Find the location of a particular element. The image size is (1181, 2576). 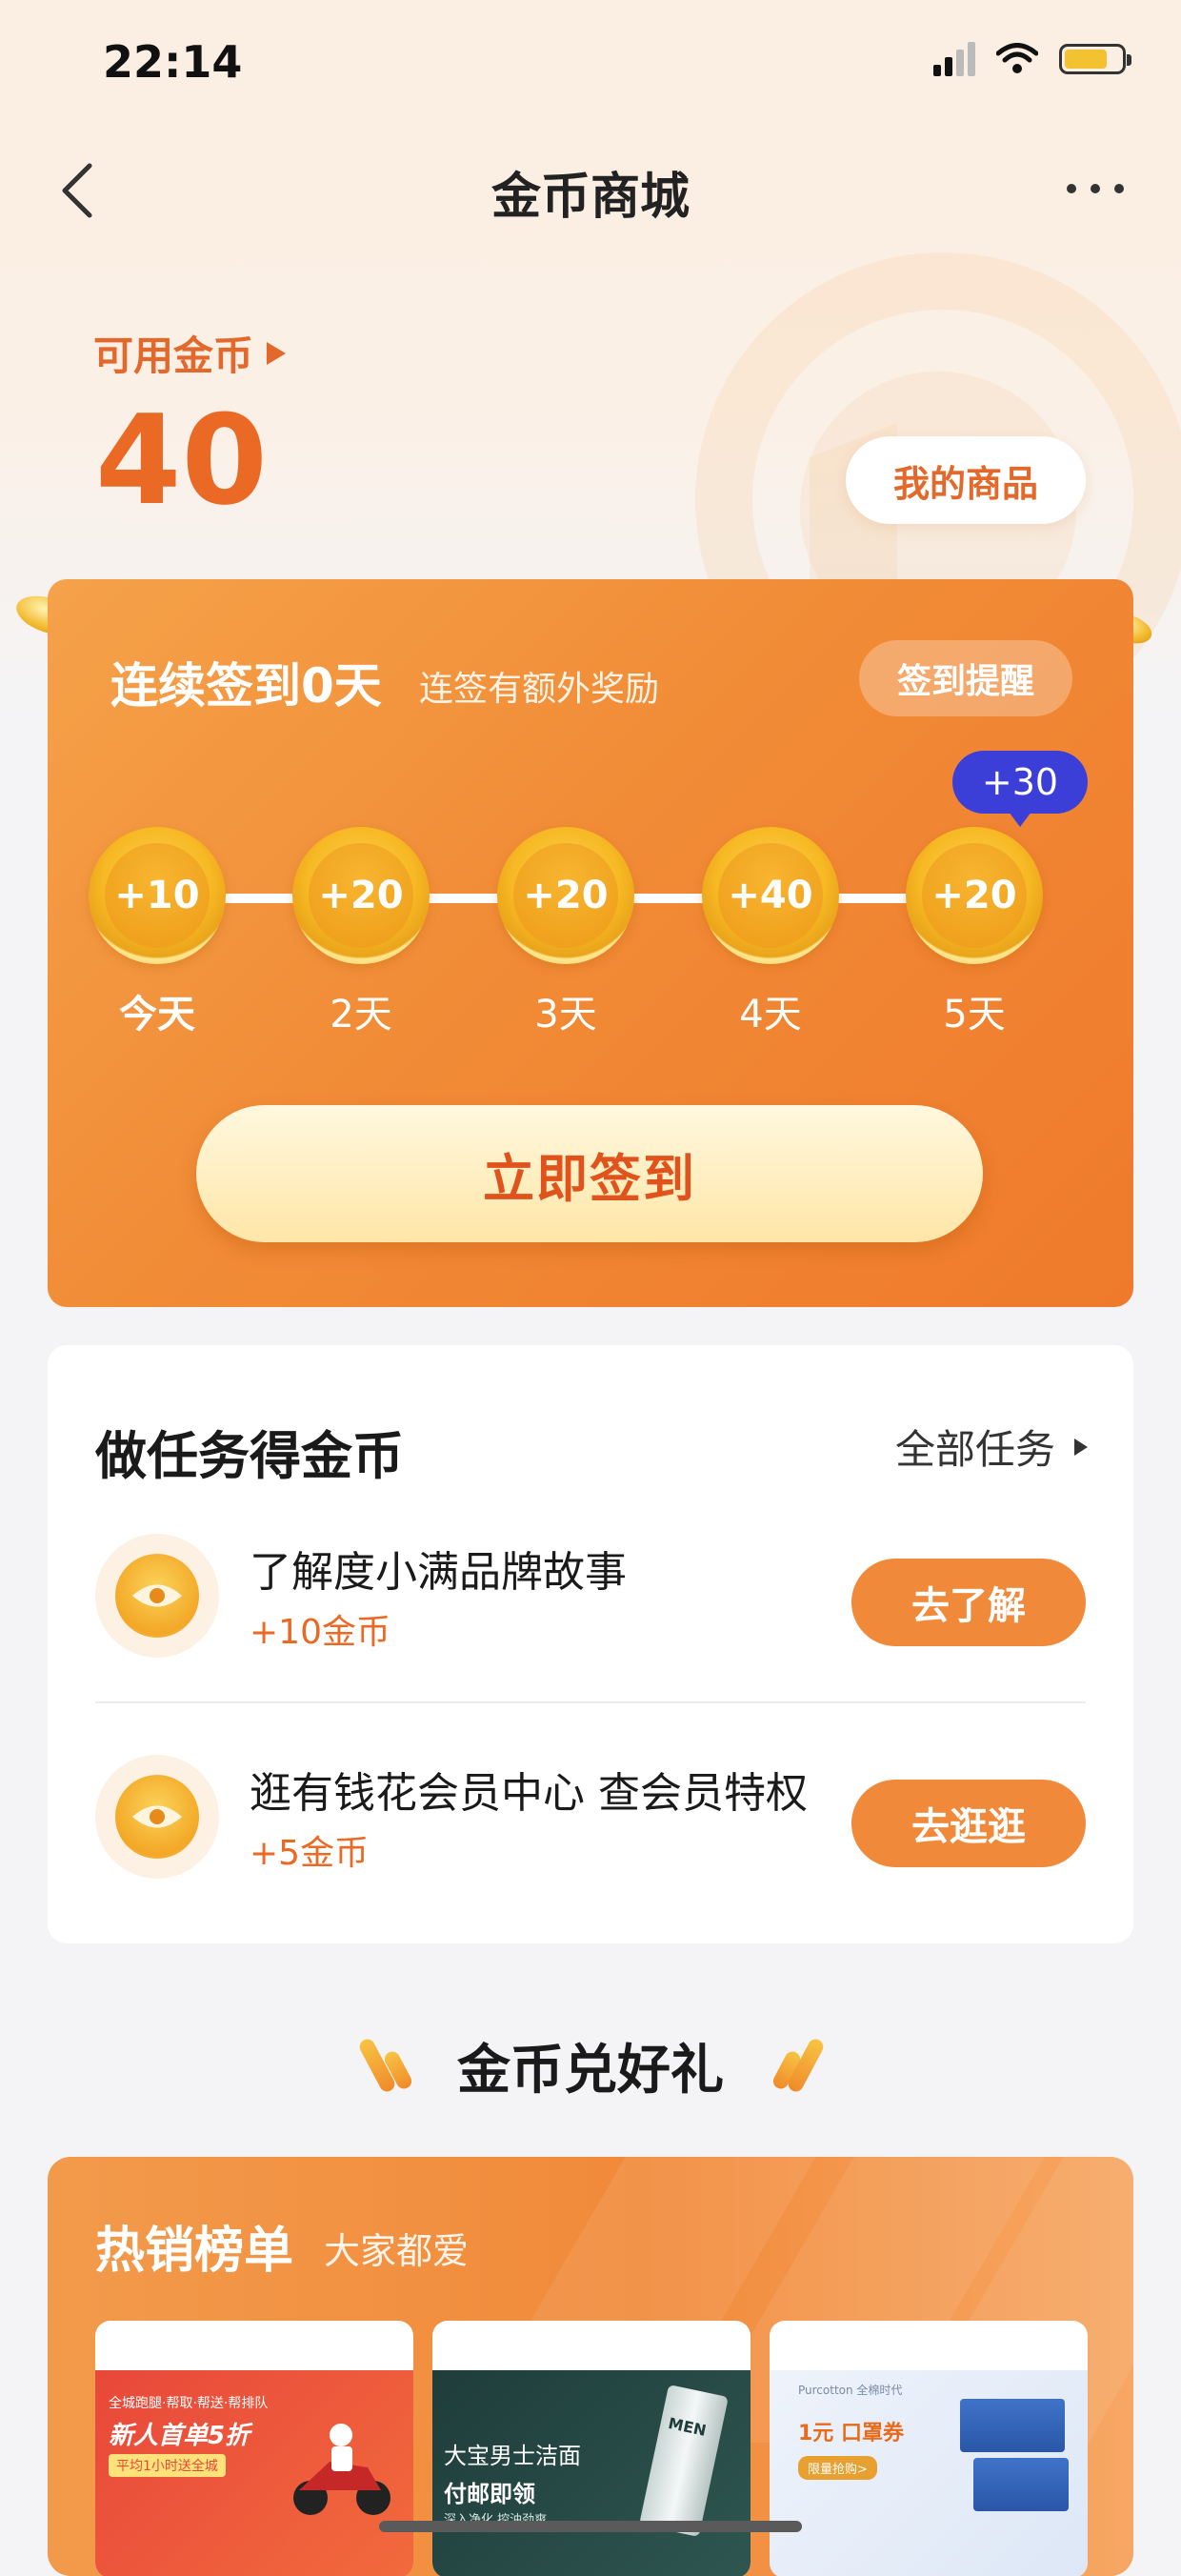

task-item: 逛有钱花会员中心 查会员特权 +5金币 去逛逛 is located at coordinates (590, 1814).